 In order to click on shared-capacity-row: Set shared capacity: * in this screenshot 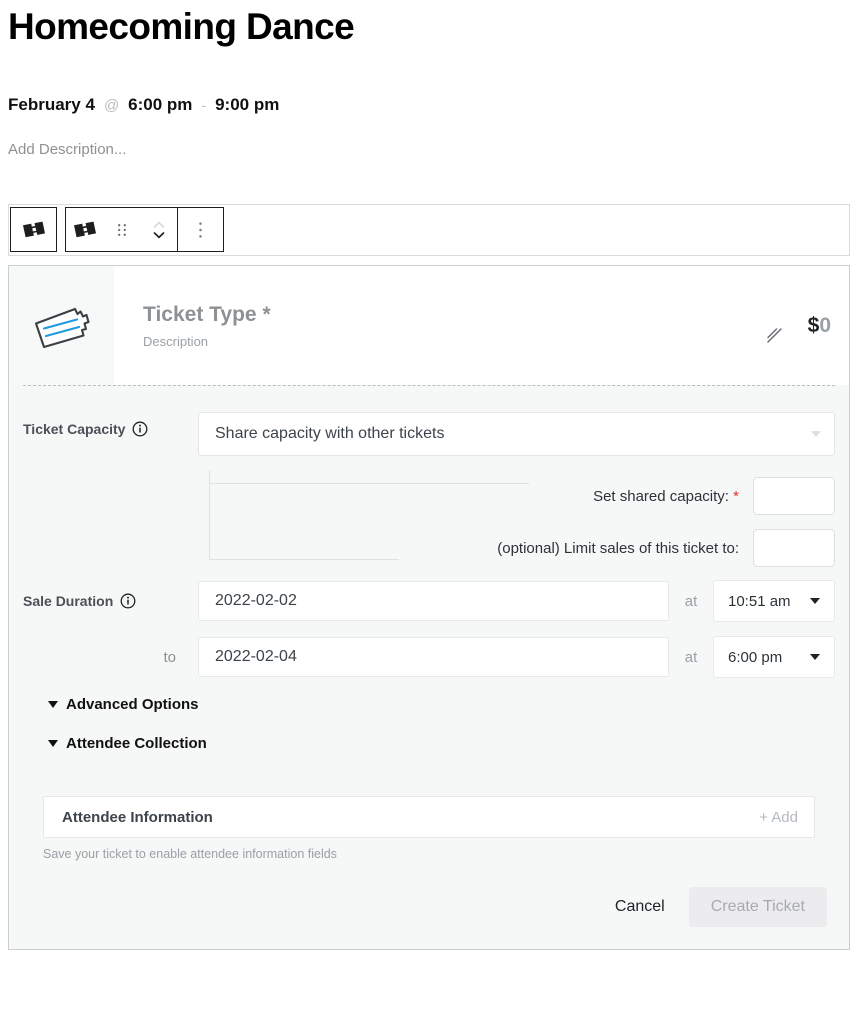, I will do `click(522, 496)`.